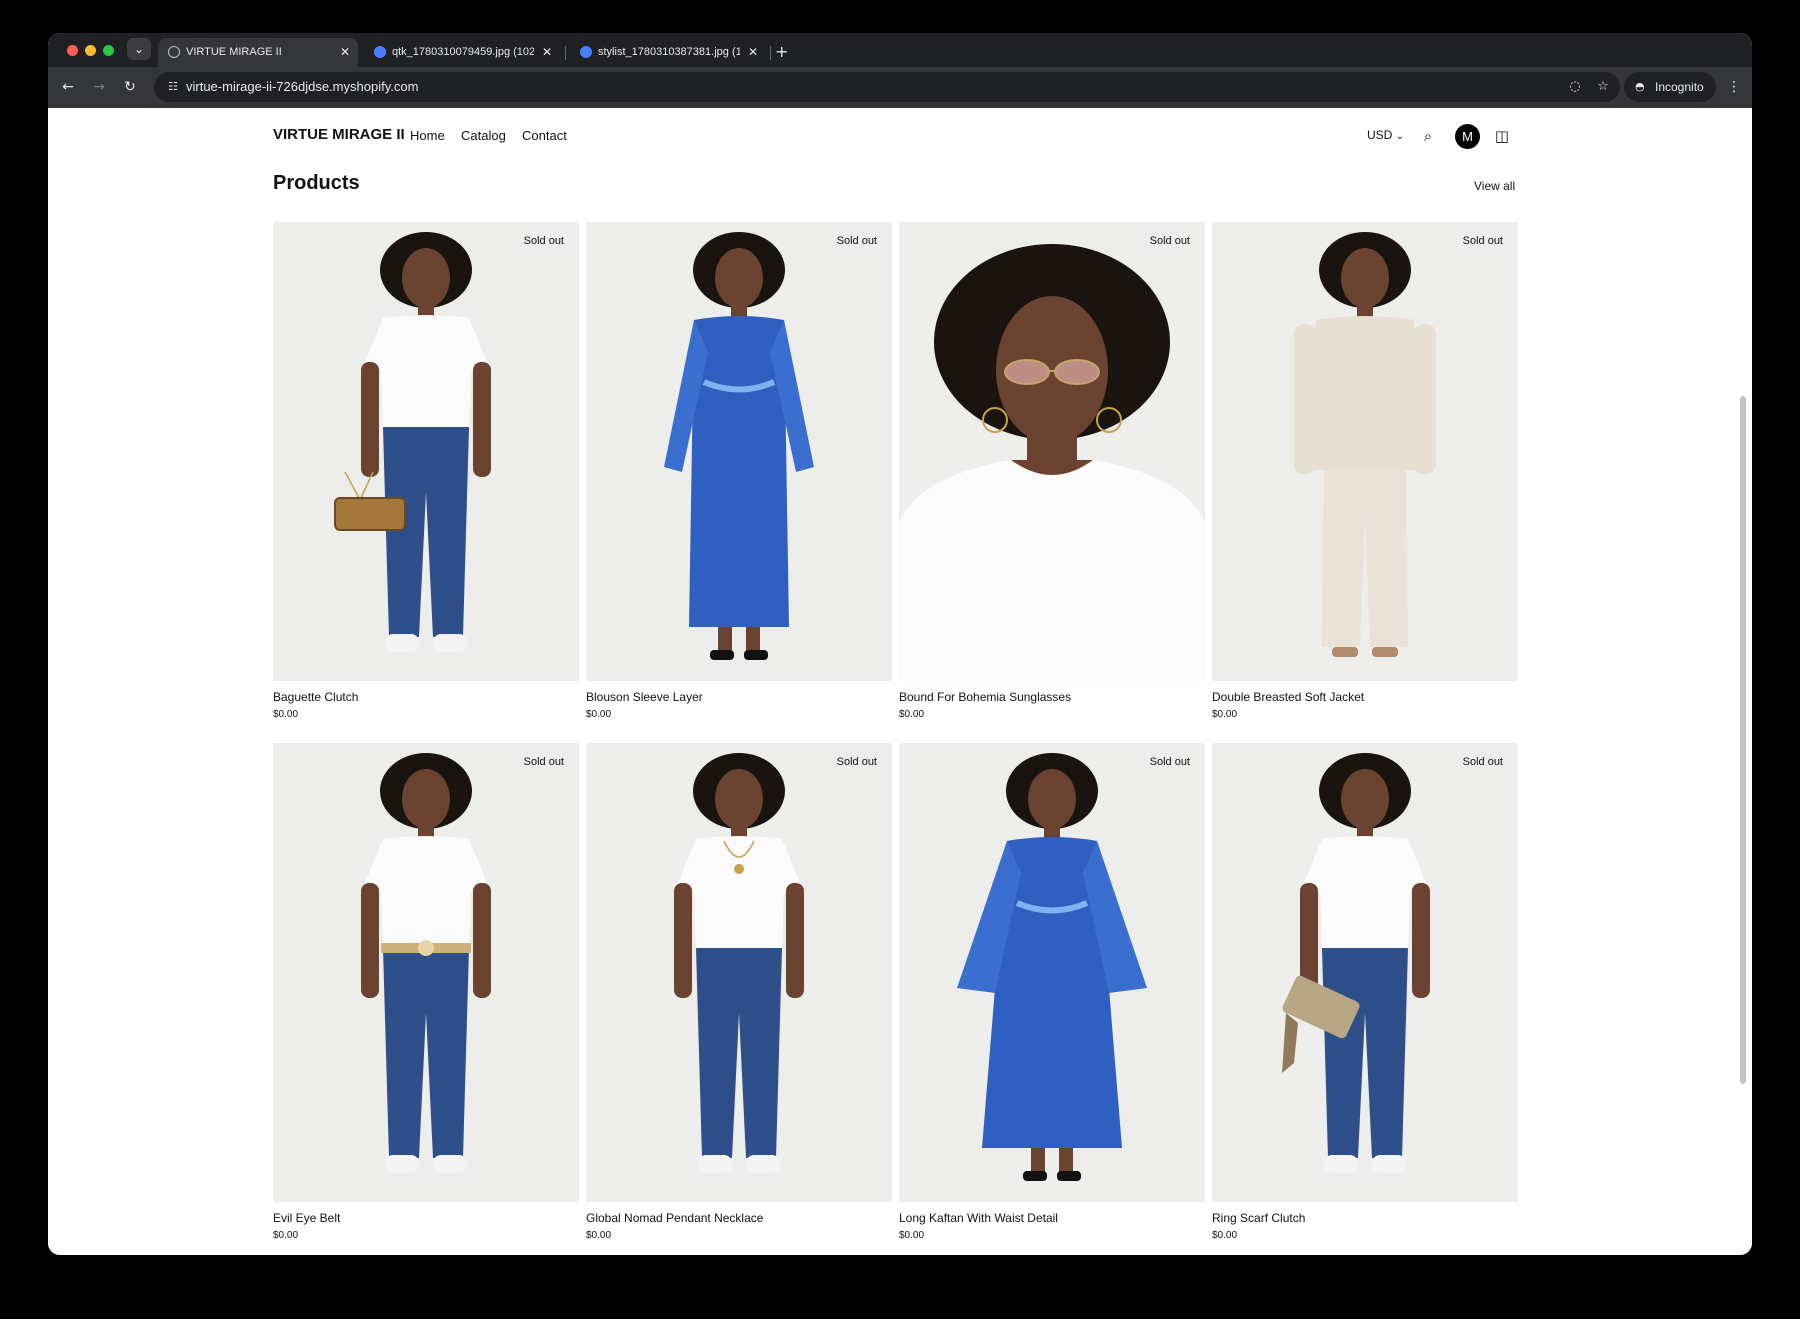  I want to click on tab-stylist-image: stylist_1780310387381.jpg (1 ✕, so click(668, 52).